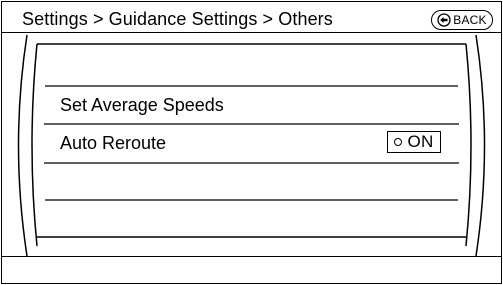 The height and width of the screenshot is (285, 503). I want to click on back-button: BACK, so click(462, 20).